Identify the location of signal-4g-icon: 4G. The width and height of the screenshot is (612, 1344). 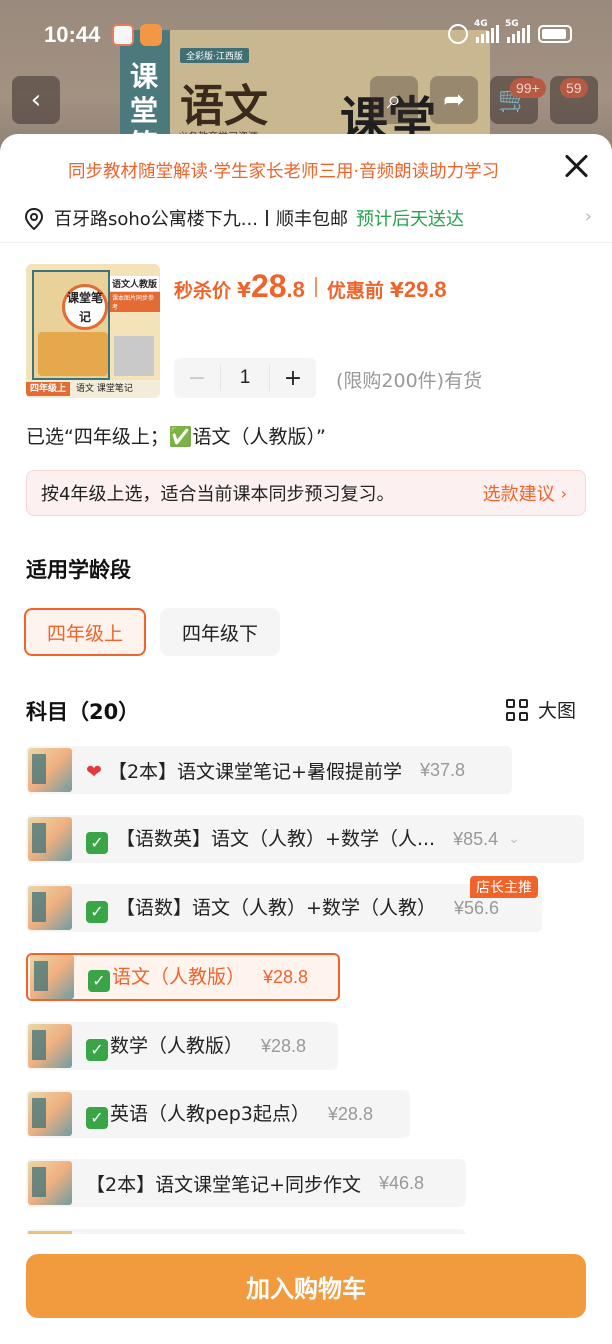
(486, 31).